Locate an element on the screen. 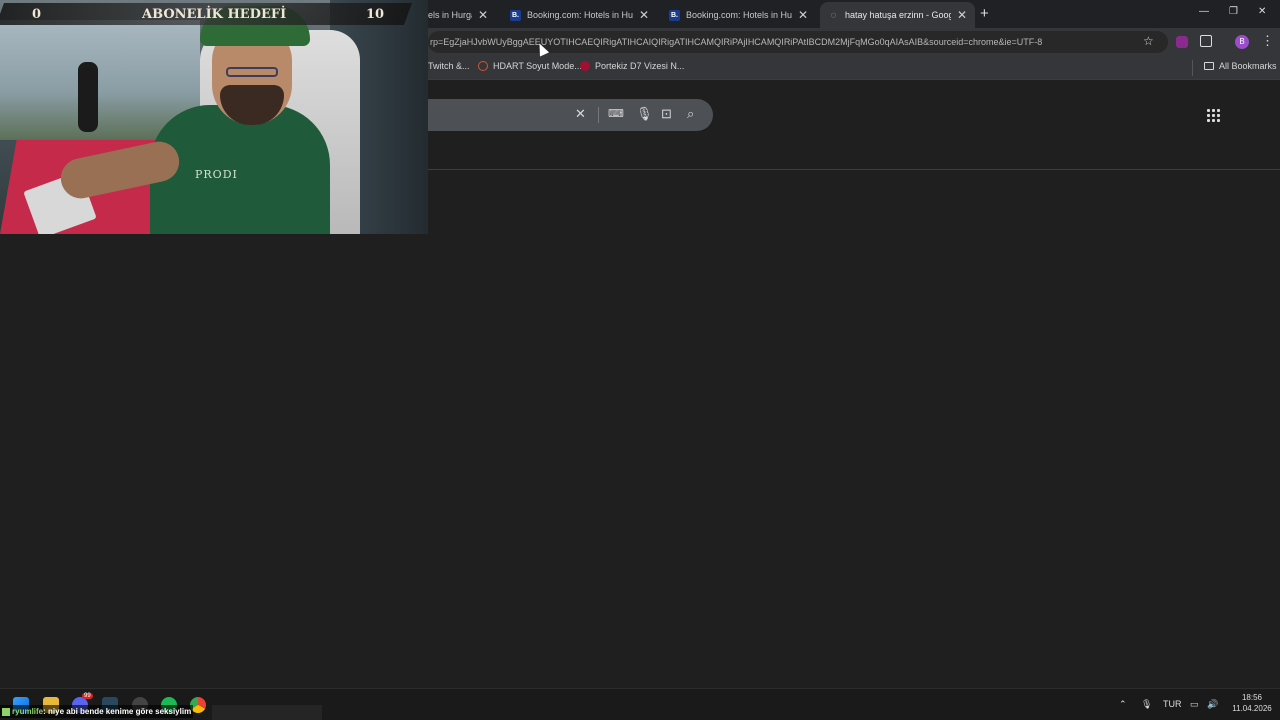 This screenshot has width=1280, height=720. google-search-box: ✕ ⌨ 🎙 ⊡ ⌕ is located at coordinates (570, 115).